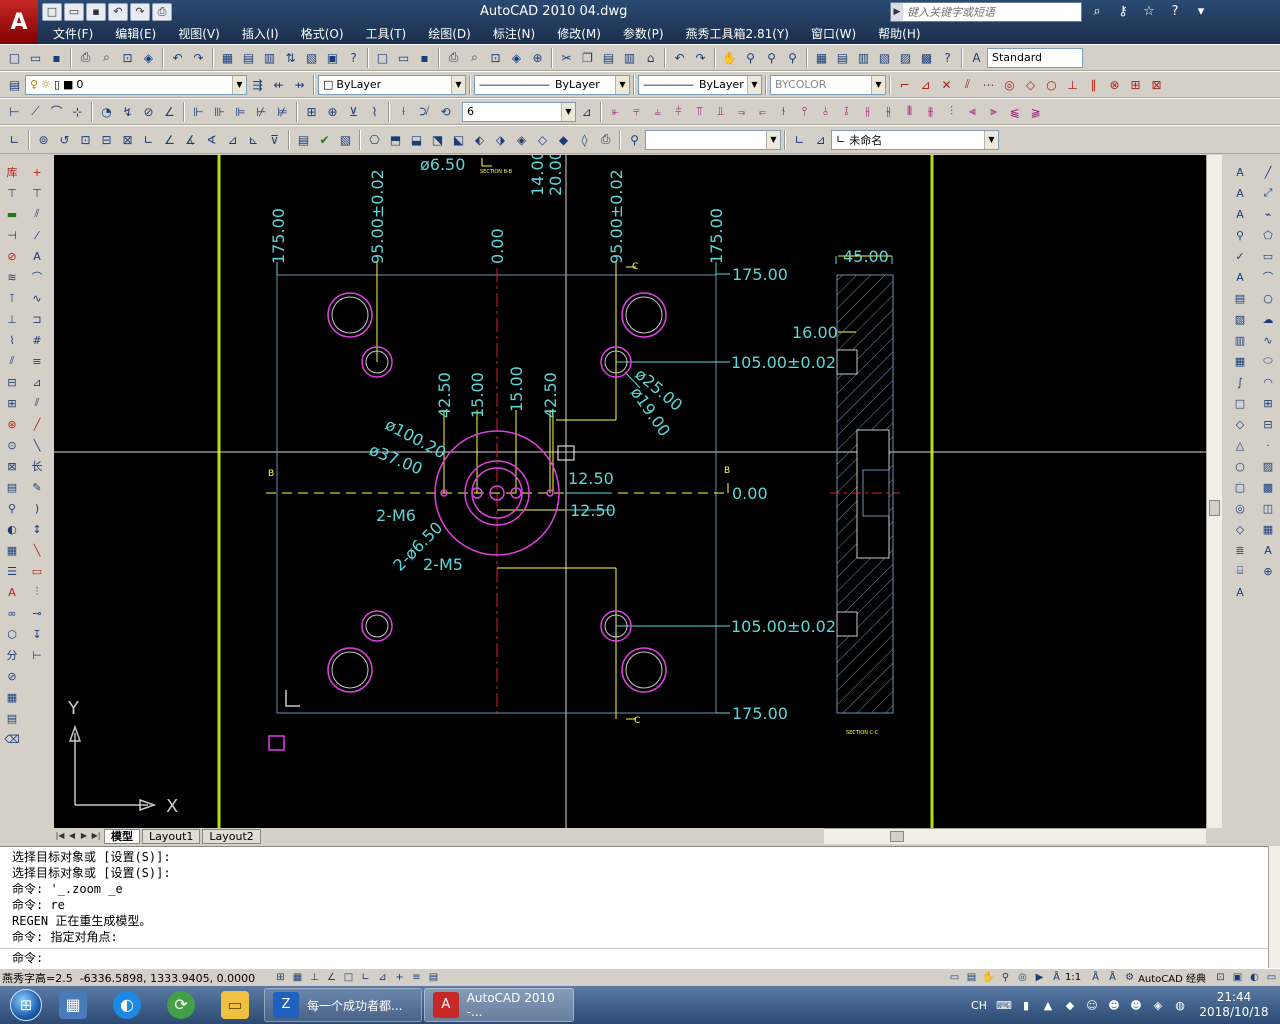 The height and width of the screenshot is (1024, 1280). What do you see at coordinates (122, 836) in the screenshot?
I see `tab-model: 模型` at bounding box center [122, 836].